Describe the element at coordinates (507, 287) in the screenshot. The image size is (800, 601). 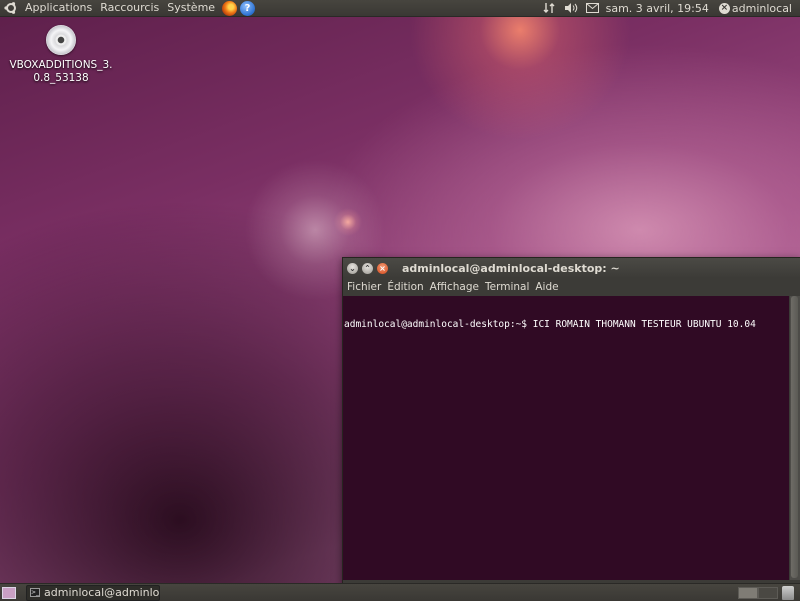
I see `menu-terminal: Terminal` at that location.